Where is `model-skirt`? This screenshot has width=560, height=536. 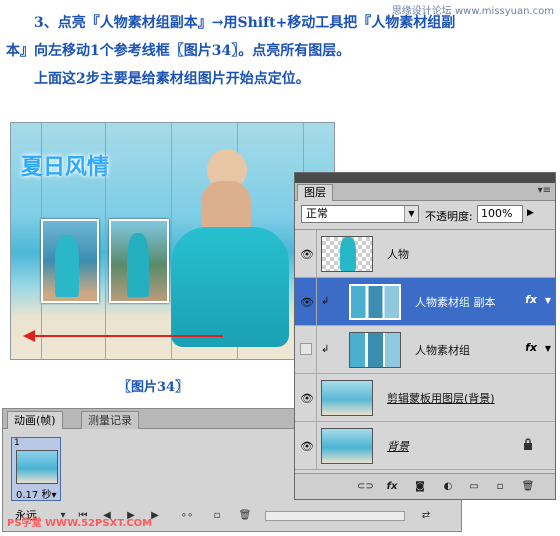
model-skirt is located at coordinates (230, 287).